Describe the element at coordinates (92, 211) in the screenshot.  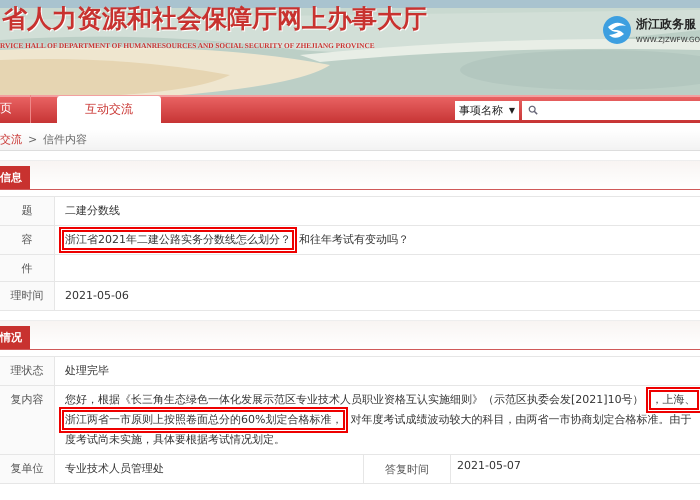
I see `text-span: 二建分数线` at that location.